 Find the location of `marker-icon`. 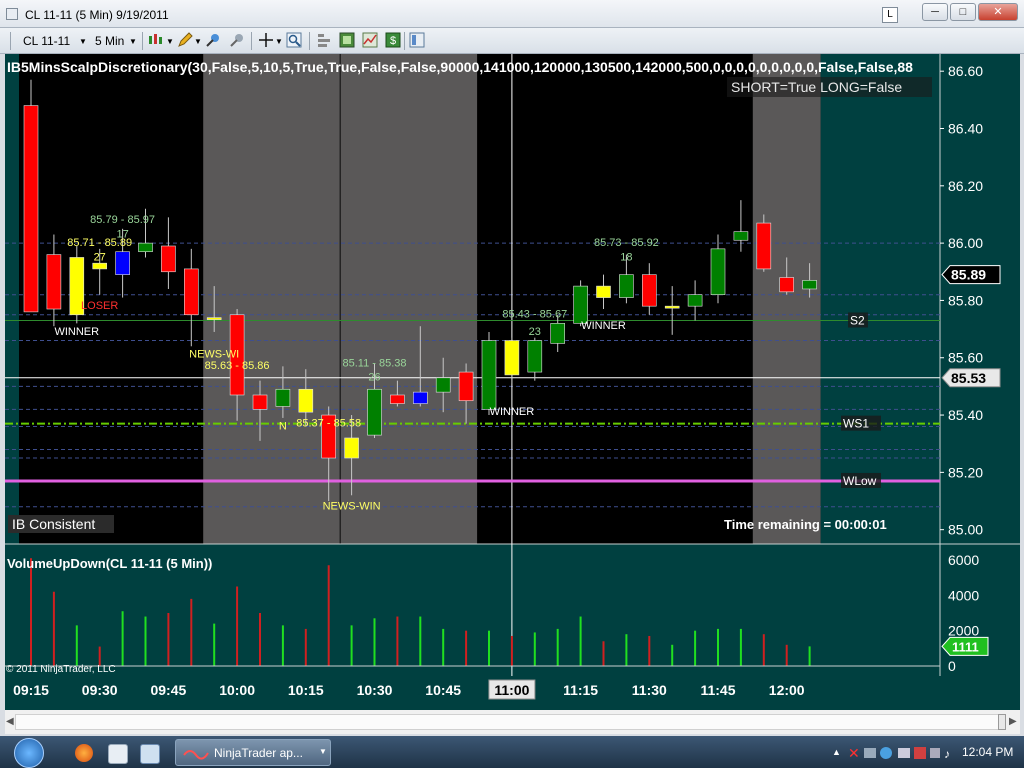

marker-icon is located at coordinates (213, 40).